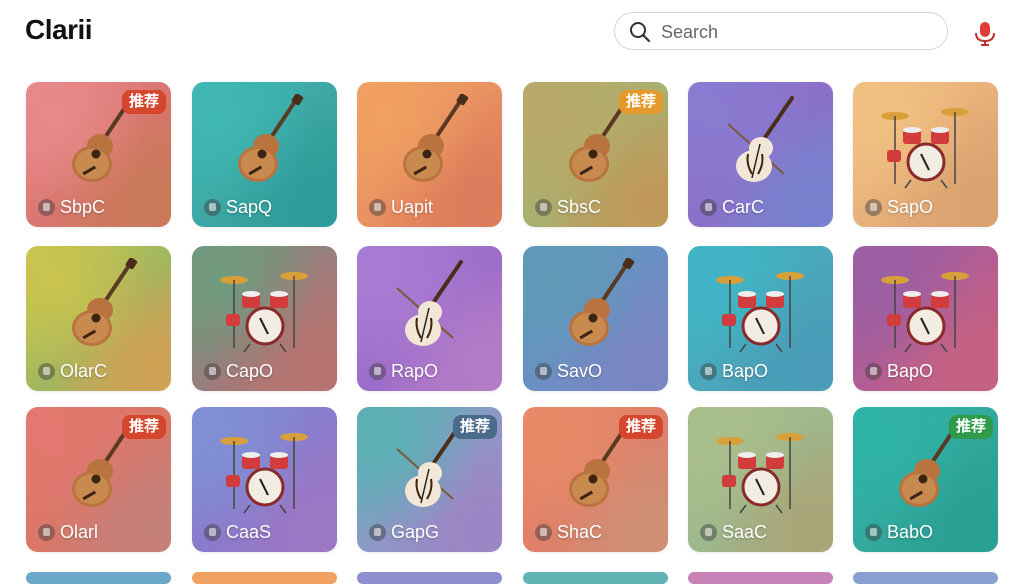 The height and width of the screenshot is (584, 1024). What do you see at coordinates (595, 154) in the screenshot?
I see `instrument-tile: 推荐 SbsC` at bounding box center [595, 154].